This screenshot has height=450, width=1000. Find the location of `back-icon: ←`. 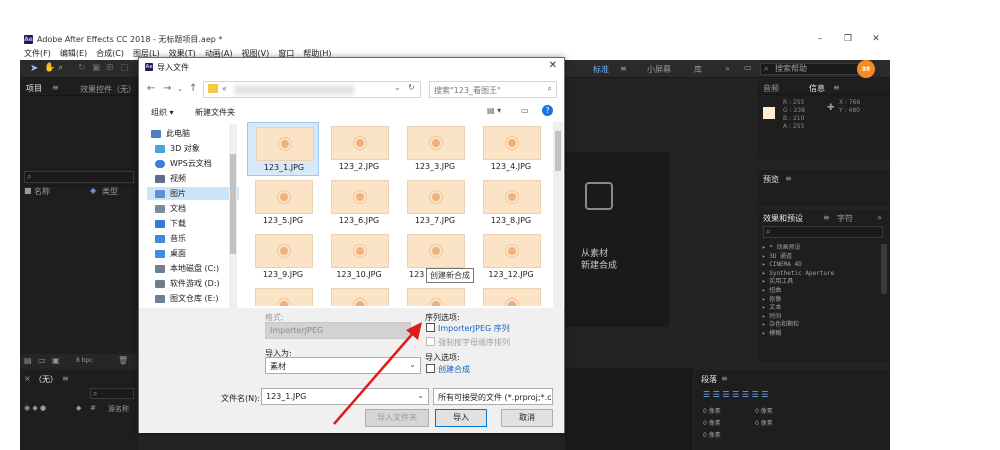

back-icon: ← is located at coordinates (151, 88).